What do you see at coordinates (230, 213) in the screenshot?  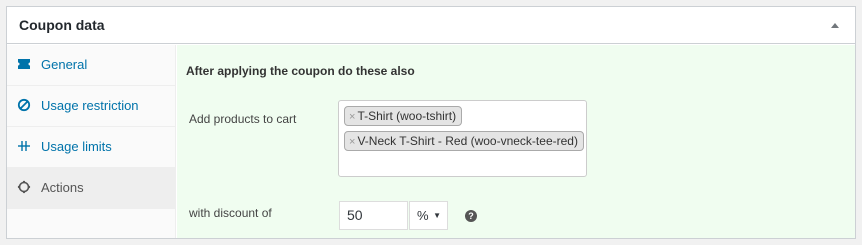 I see `discount-label: with discount of` at bounding box center [230, 213].